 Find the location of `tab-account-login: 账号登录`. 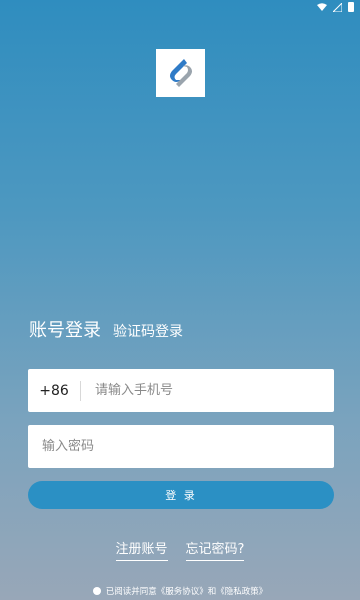

tab-account-login: 账号登录 is located at coordinates (65, 329).